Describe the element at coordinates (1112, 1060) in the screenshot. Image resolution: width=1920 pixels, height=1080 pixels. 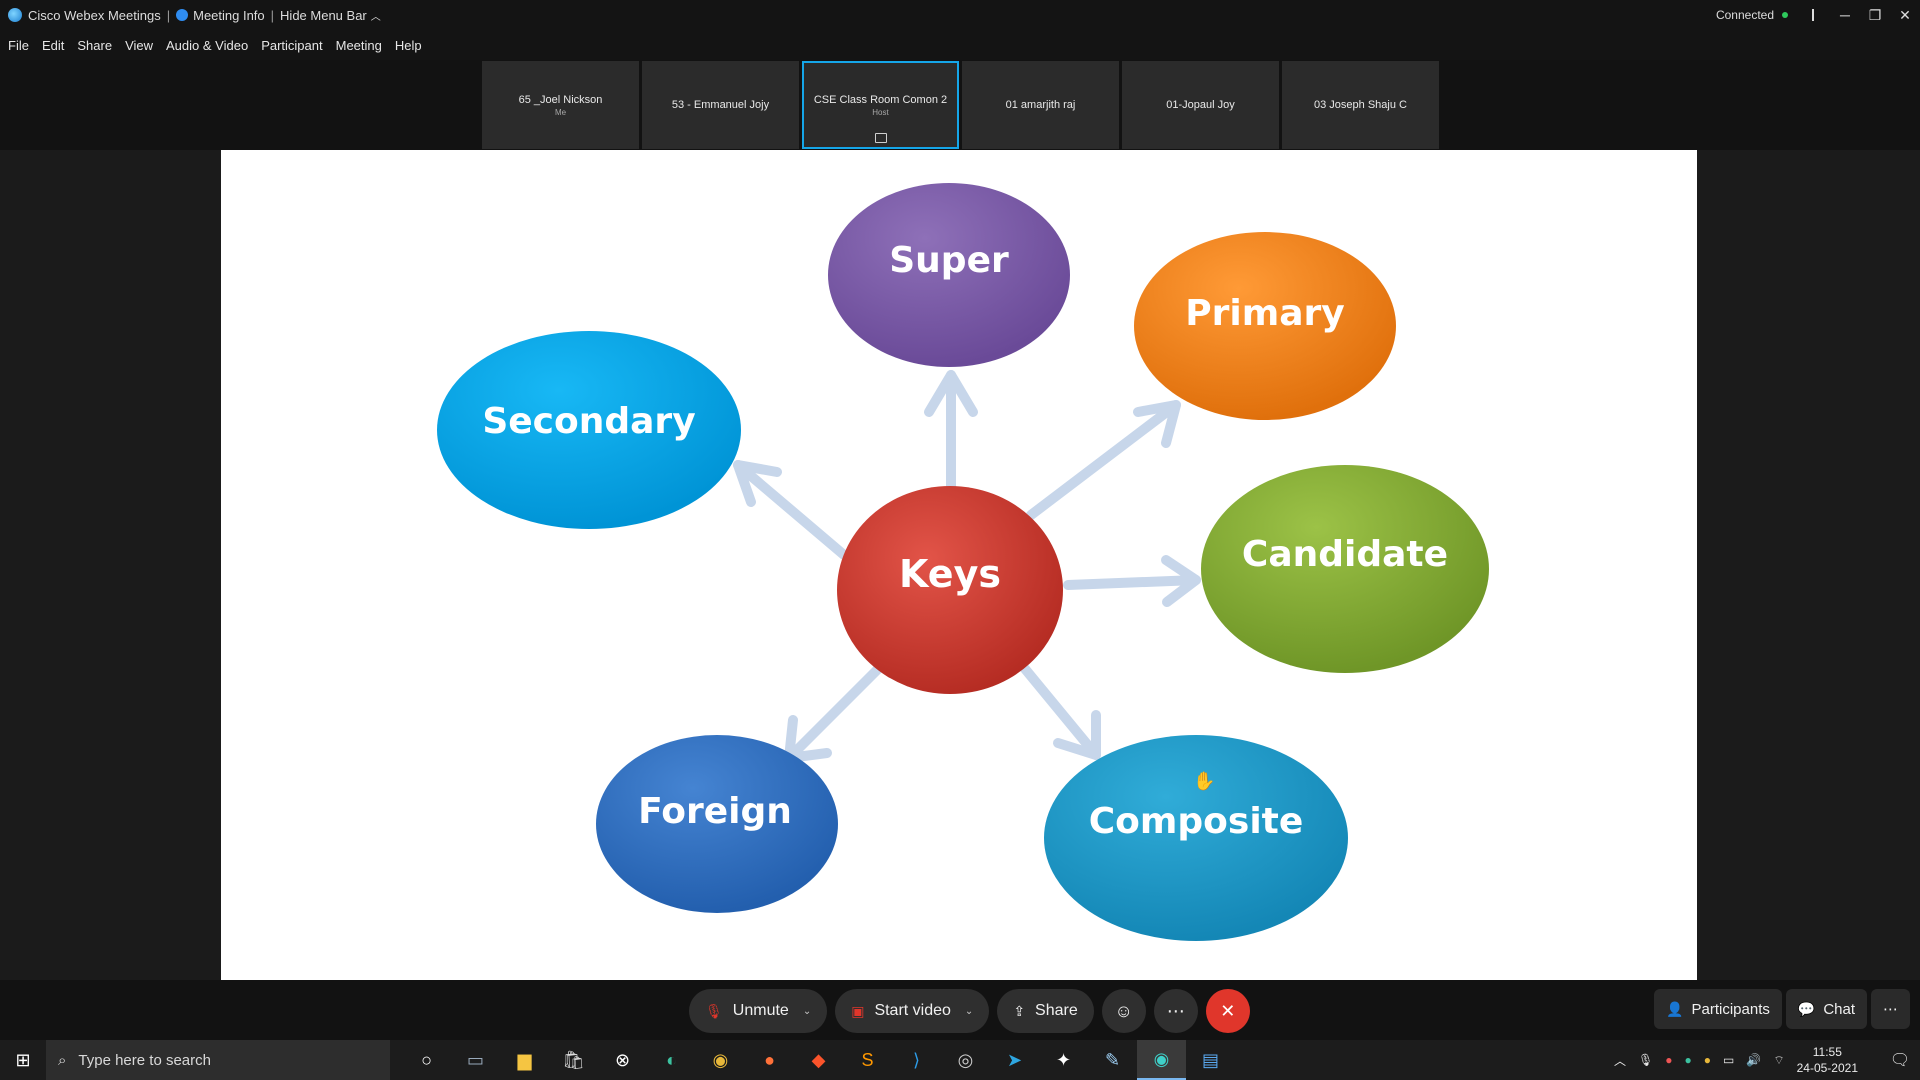
I see `notes-icon: ✎` at that location.